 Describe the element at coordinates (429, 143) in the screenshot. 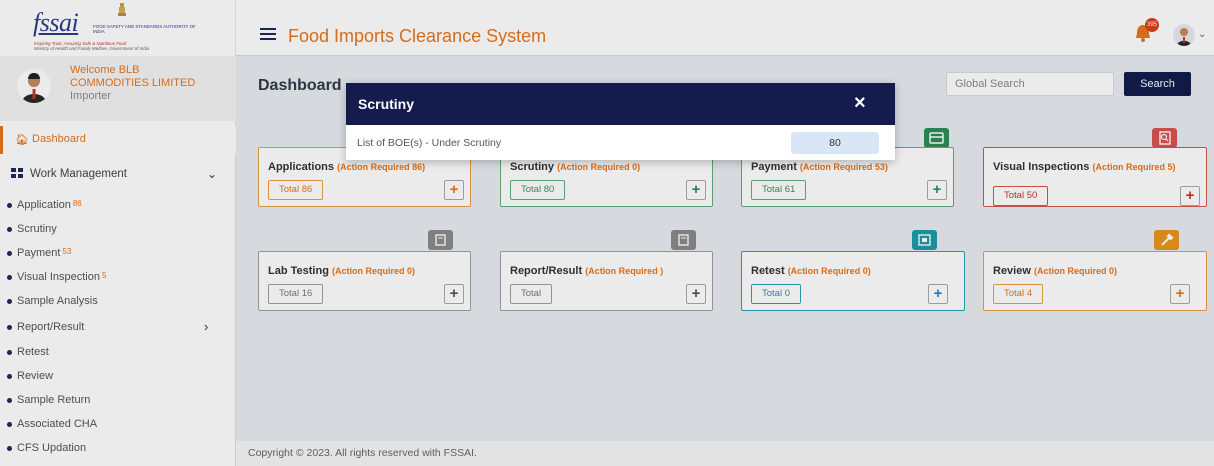

I see `row-label: List of BOE(s) - Under Scrutiny` at that location.